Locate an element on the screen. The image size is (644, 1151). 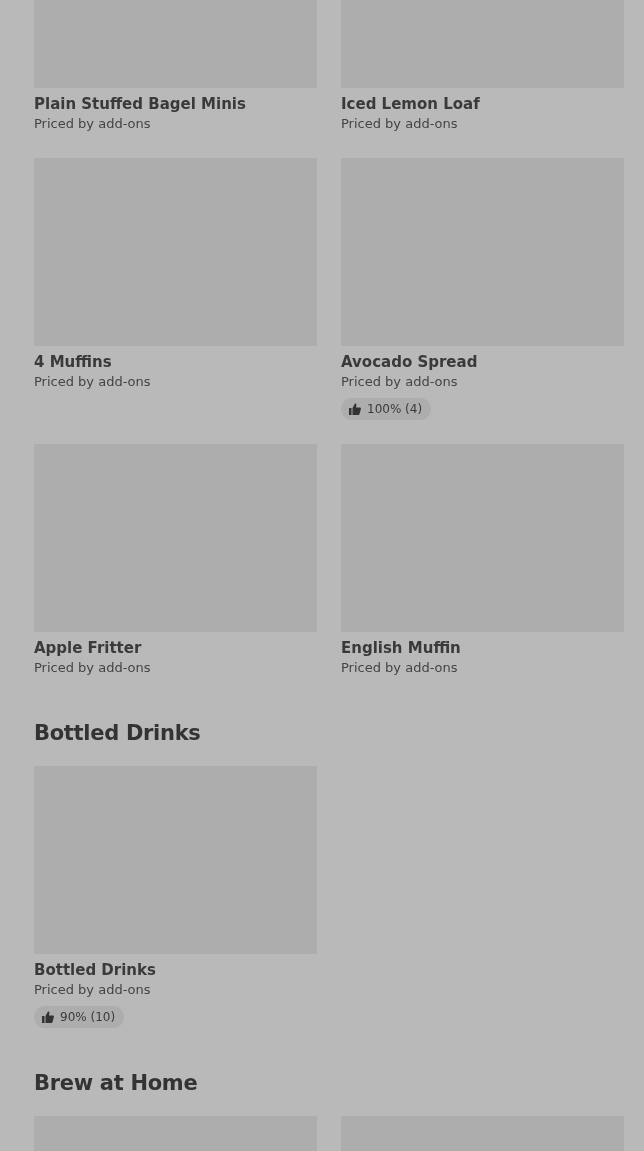
item-title: 4 Muffins is located at coordinates (73, 362).